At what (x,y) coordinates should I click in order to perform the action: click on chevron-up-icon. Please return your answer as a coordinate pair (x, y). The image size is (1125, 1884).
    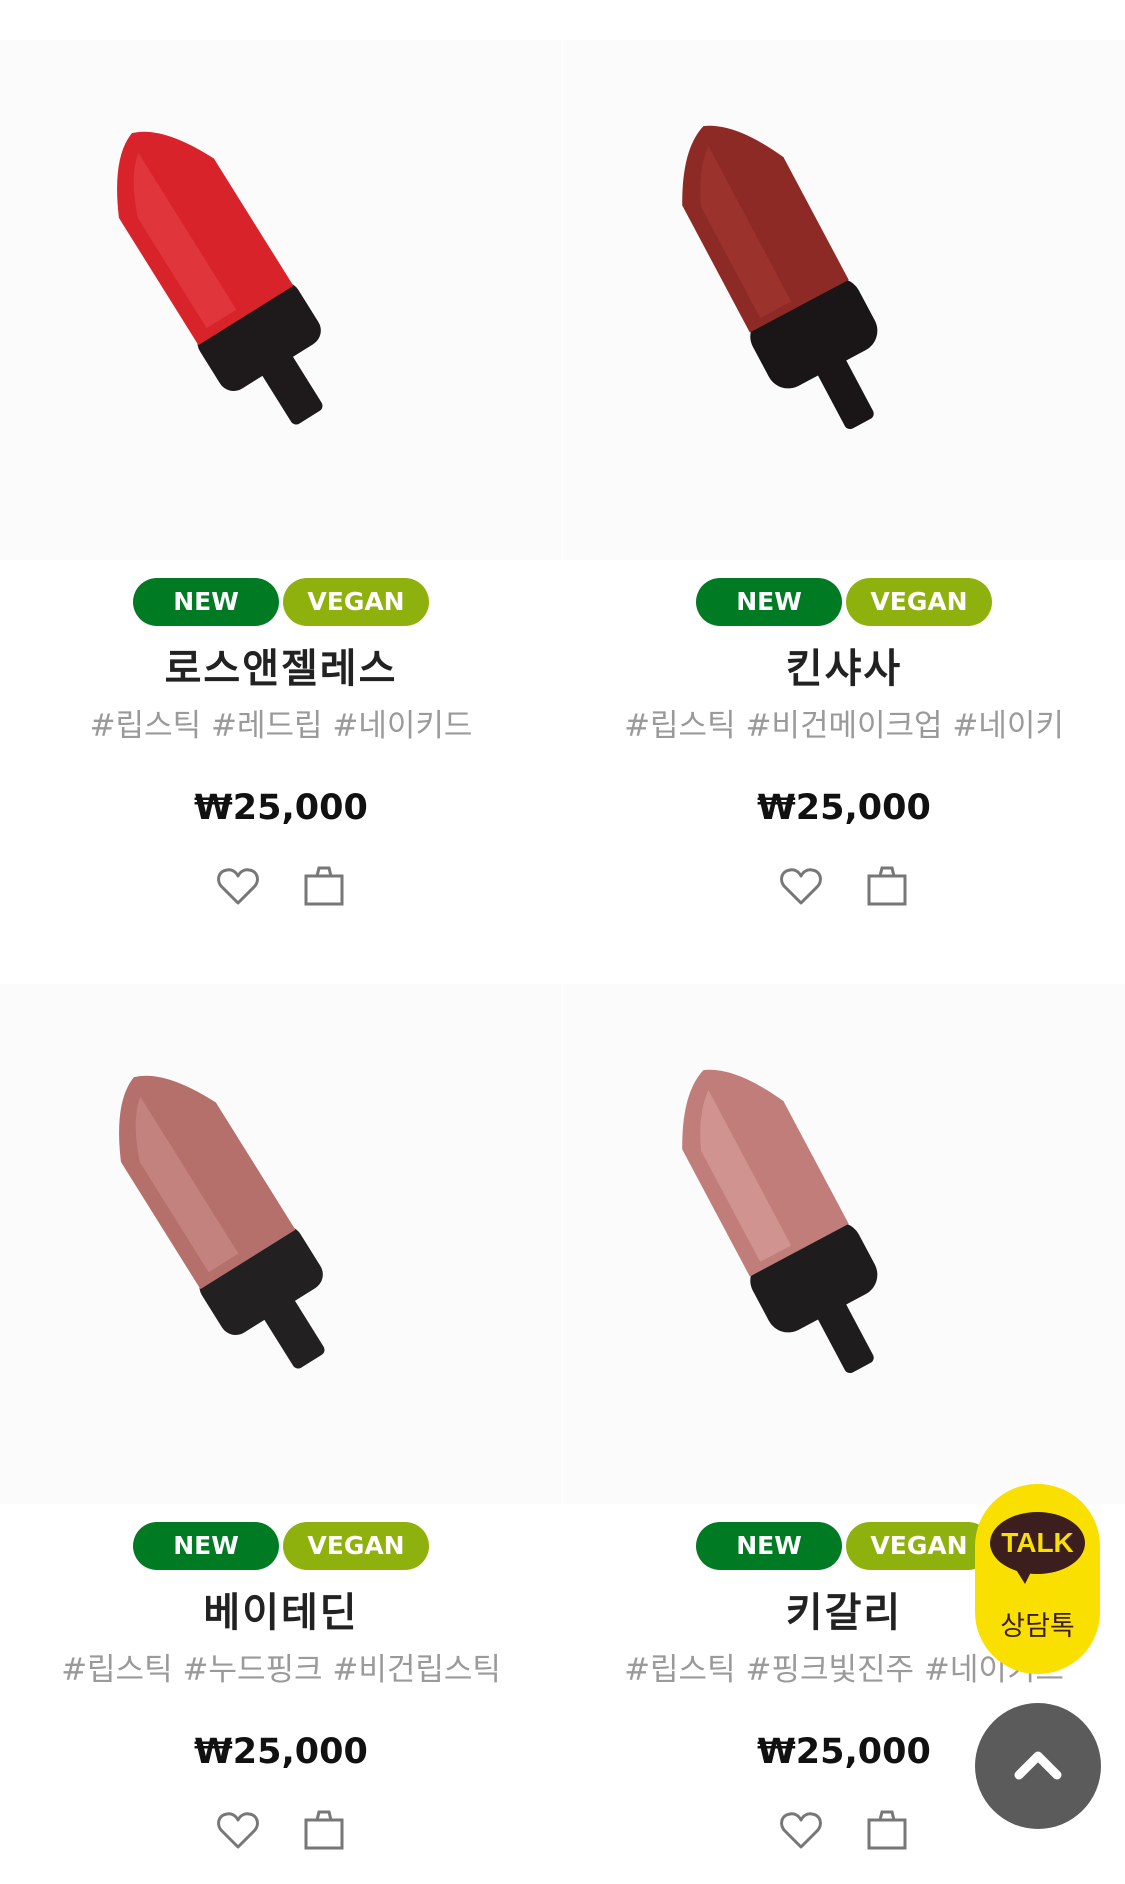
    Looking at the image, I should click on (1038, 1765).